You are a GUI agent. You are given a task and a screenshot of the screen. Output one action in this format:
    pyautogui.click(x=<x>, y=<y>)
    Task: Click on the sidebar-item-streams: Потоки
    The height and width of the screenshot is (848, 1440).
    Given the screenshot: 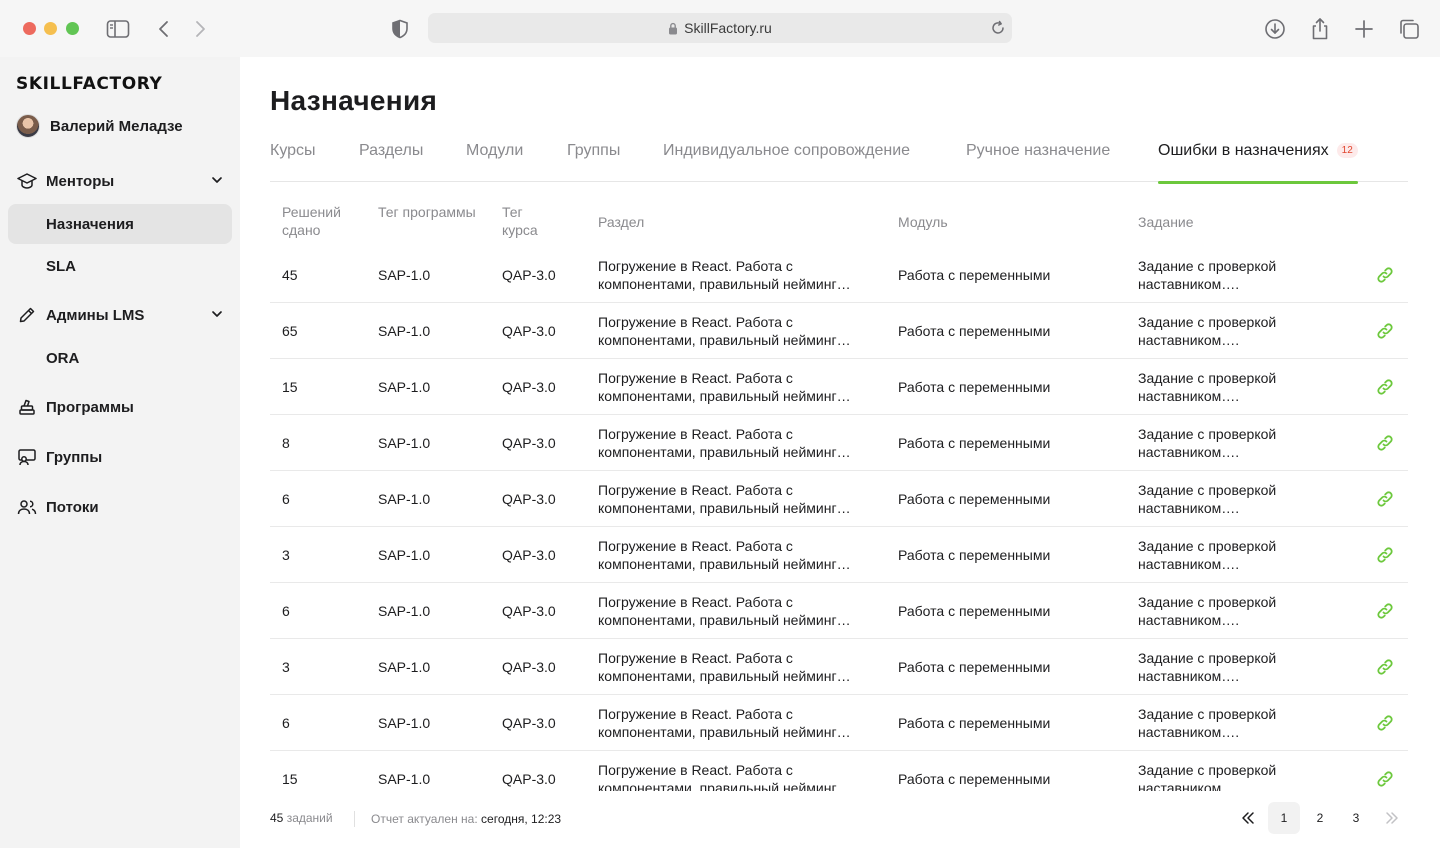 What is the action you would take?
    pyautogui.click(x=120, y=507)
    